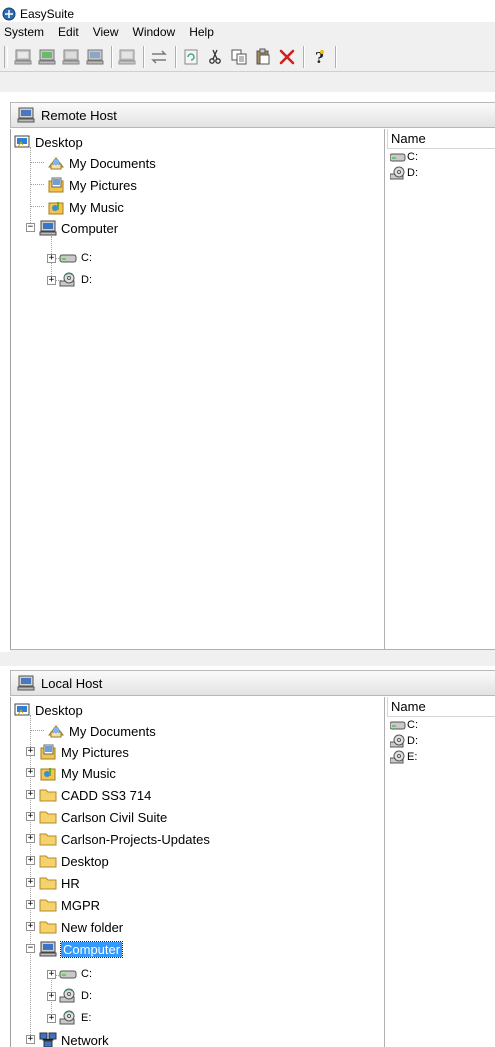 This screenshot has height=1047, width=495. Describe the element at coordinates (135, 839) in the screenshot. I see `tree-item-label: Carlson-Projects-Updates` at that location.